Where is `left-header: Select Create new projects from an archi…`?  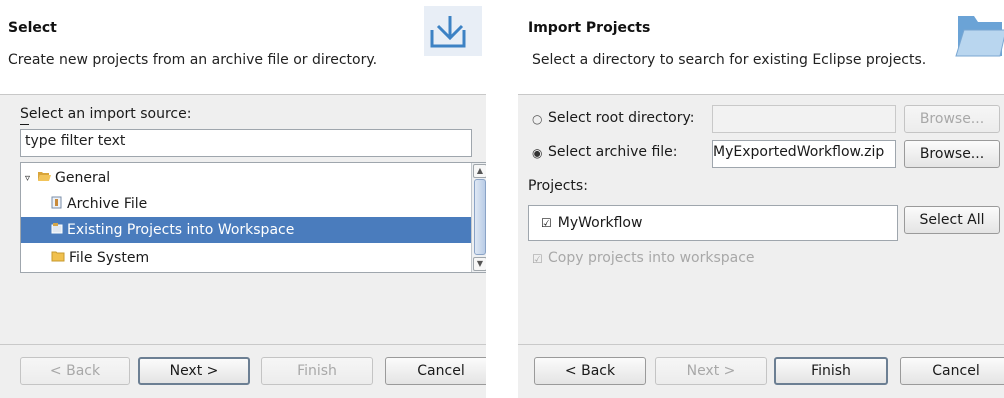 left-header: Select Create new projects from an archi… is located at coordinates (243, 47).